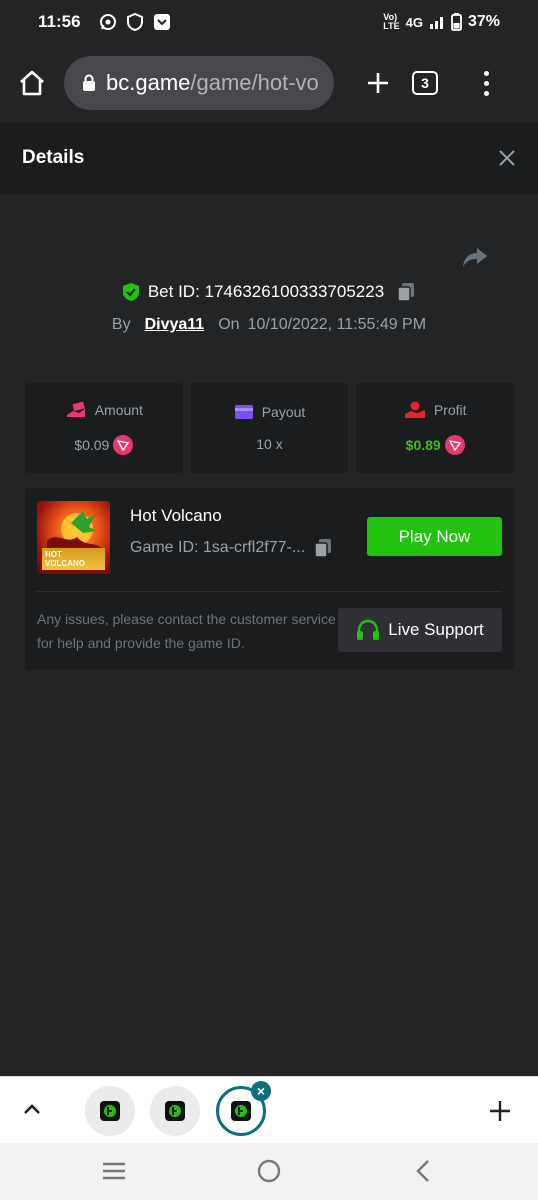 The height and width of the screenshot is (1200, 538). What do you see at coordinates (121, 324) in the screenshot?
I see `by-label: By` at bounding box center [121, 324].